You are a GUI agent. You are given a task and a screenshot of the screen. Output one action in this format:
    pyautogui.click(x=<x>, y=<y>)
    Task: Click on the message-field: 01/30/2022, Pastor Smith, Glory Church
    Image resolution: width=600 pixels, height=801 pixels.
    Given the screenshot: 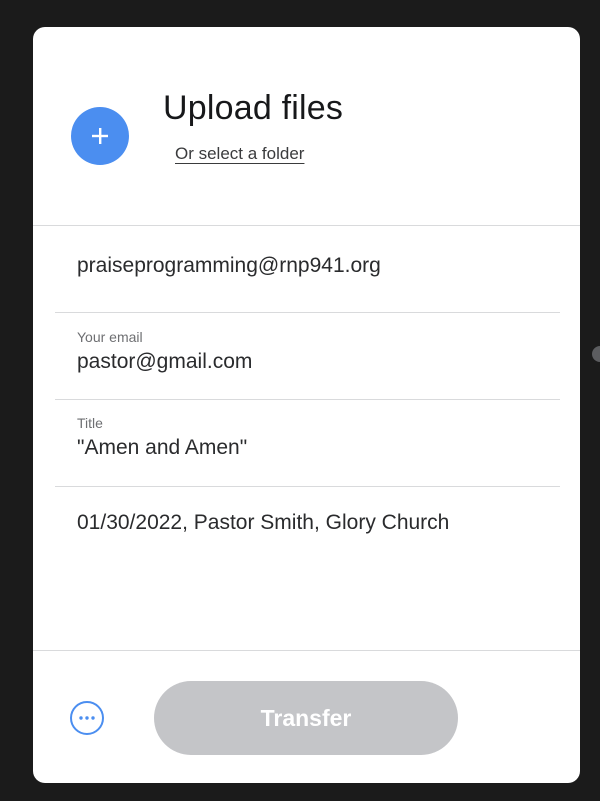 What is the action you would take?
    pyautogui.click(x=297, y=523)
    